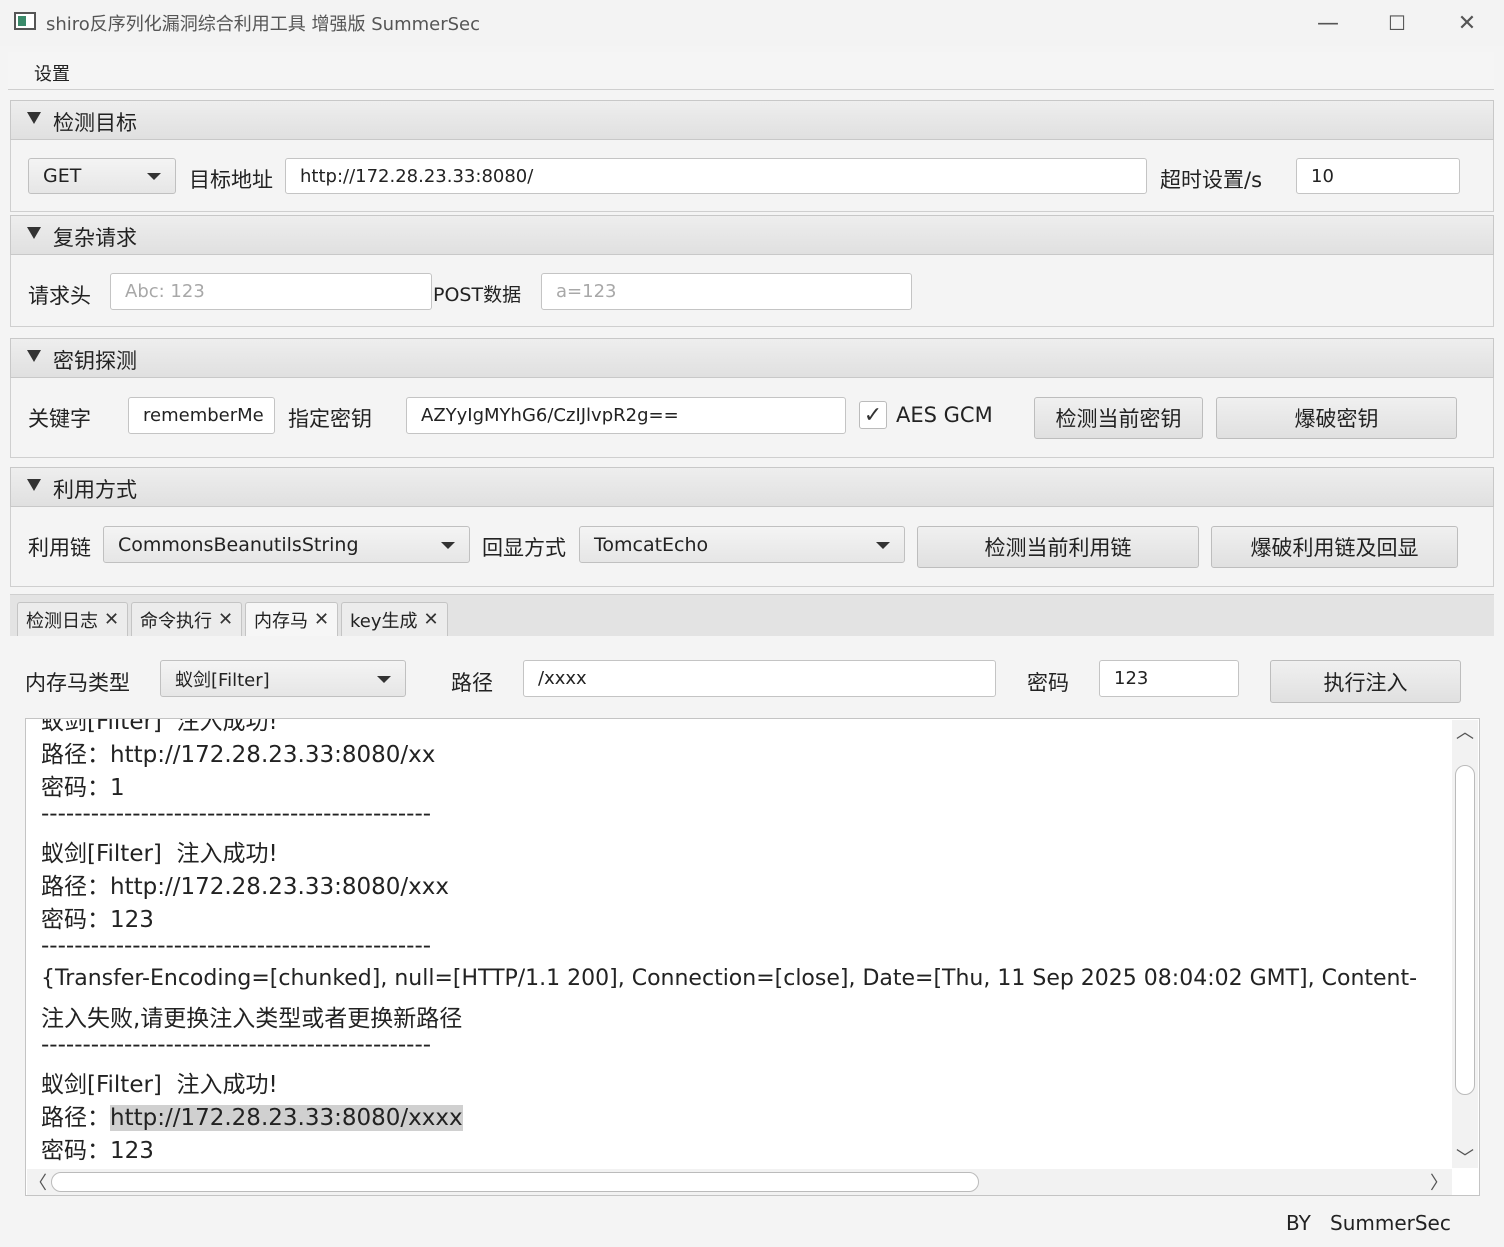 This screenshot has height=1247, width=1504. I want to click on method-select: GET, so click(102, 176).